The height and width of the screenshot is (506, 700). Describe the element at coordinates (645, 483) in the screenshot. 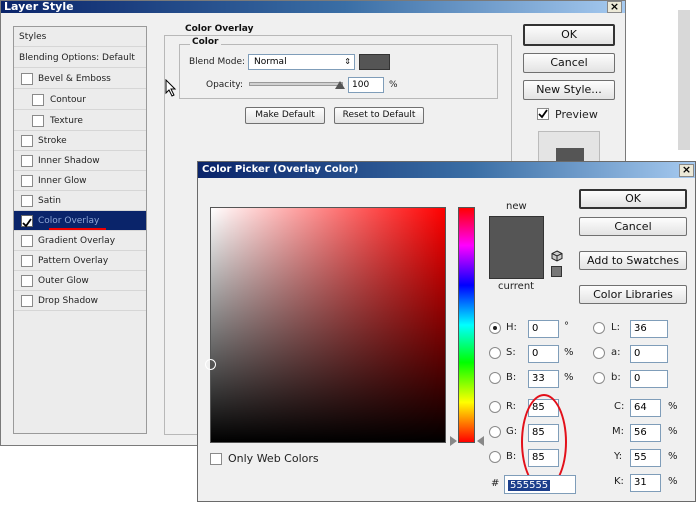

I see `black-input: 31` at that location.